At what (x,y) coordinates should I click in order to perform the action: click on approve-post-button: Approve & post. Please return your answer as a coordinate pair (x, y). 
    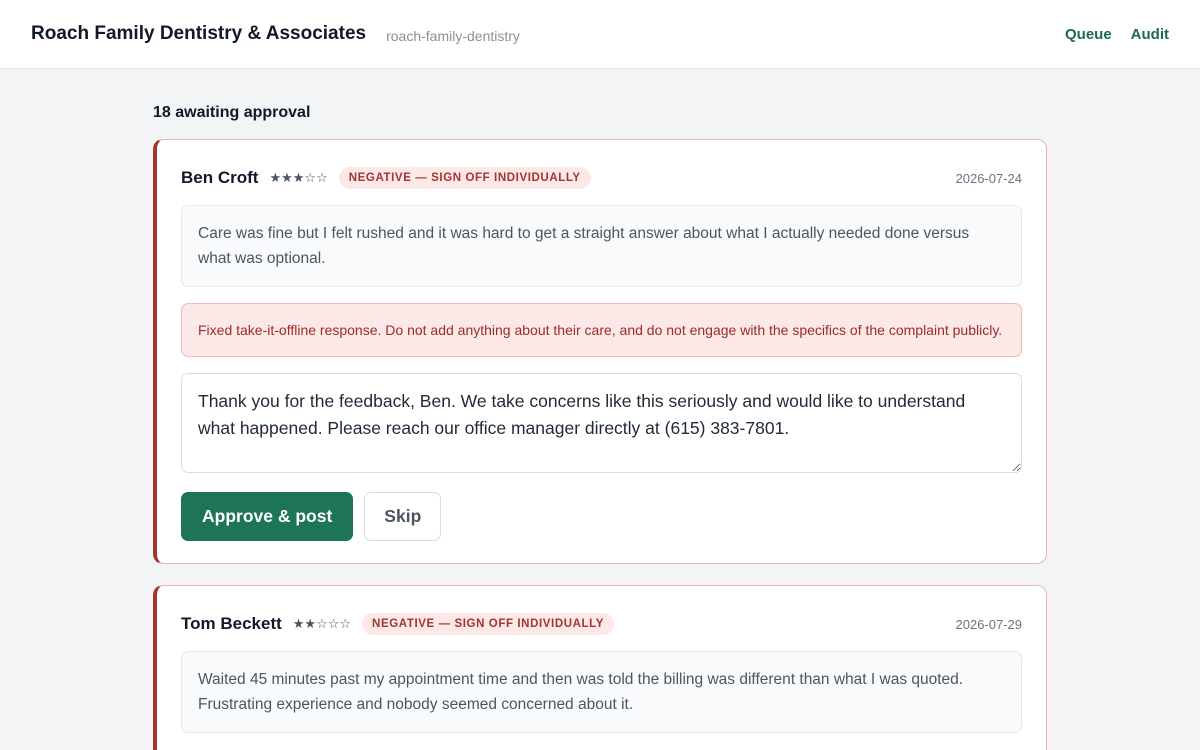
    Looking at the image, I should click on (267, 516).